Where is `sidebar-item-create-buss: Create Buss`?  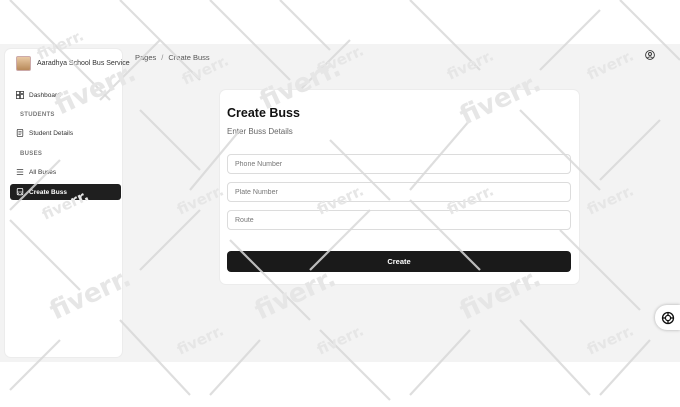
sidebar-item-create-buss: Create Buss is located at coordinates (65, 192).